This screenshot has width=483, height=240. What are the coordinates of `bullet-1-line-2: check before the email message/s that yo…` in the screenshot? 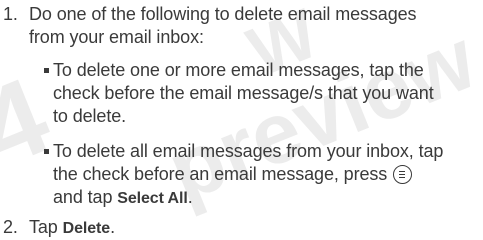 It's located at (243, 93).